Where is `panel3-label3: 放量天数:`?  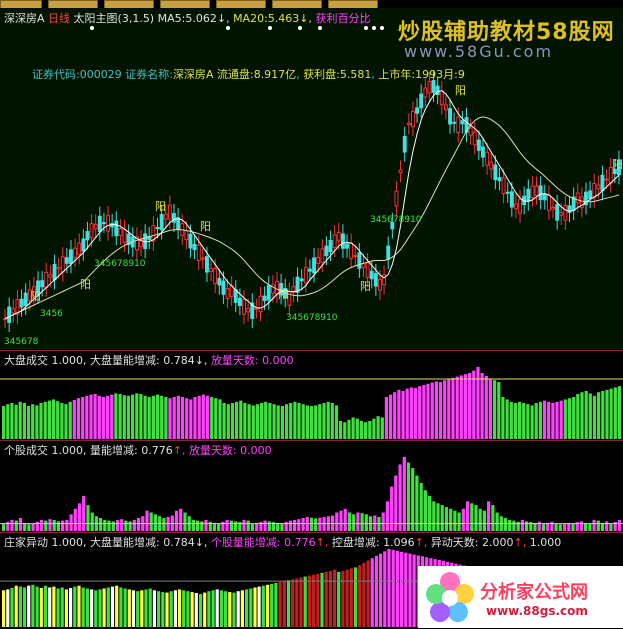 panel3-label3: 放量天数: is located at coordinates (212, 450).